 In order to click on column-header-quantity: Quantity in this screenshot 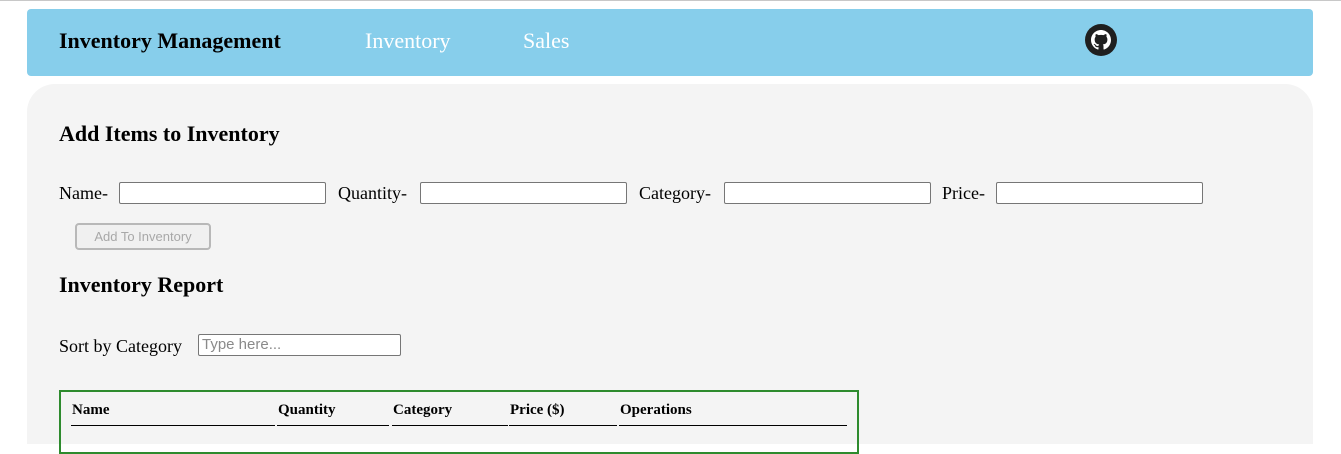, I will do `click(333, 414)`.